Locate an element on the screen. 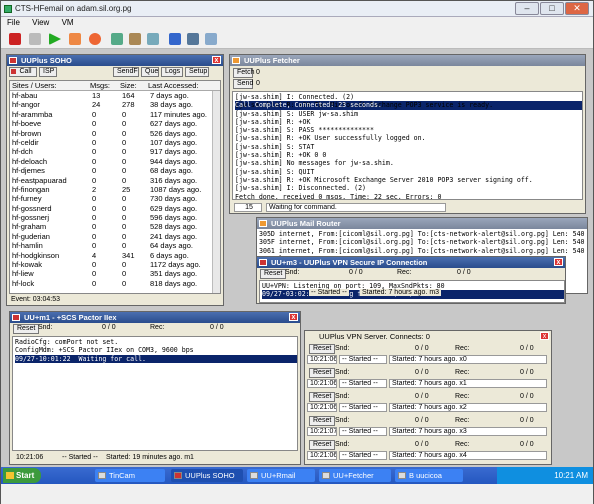  site-row: hf-furney 0 0 730 days ago. is located at coordinates (115, 198).